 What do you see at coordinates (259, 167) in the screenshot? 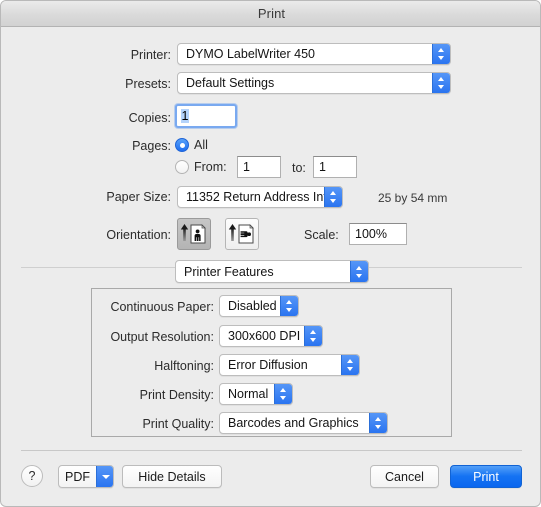
I see `pages-from-input: 1` at bounding box center [259, 167].